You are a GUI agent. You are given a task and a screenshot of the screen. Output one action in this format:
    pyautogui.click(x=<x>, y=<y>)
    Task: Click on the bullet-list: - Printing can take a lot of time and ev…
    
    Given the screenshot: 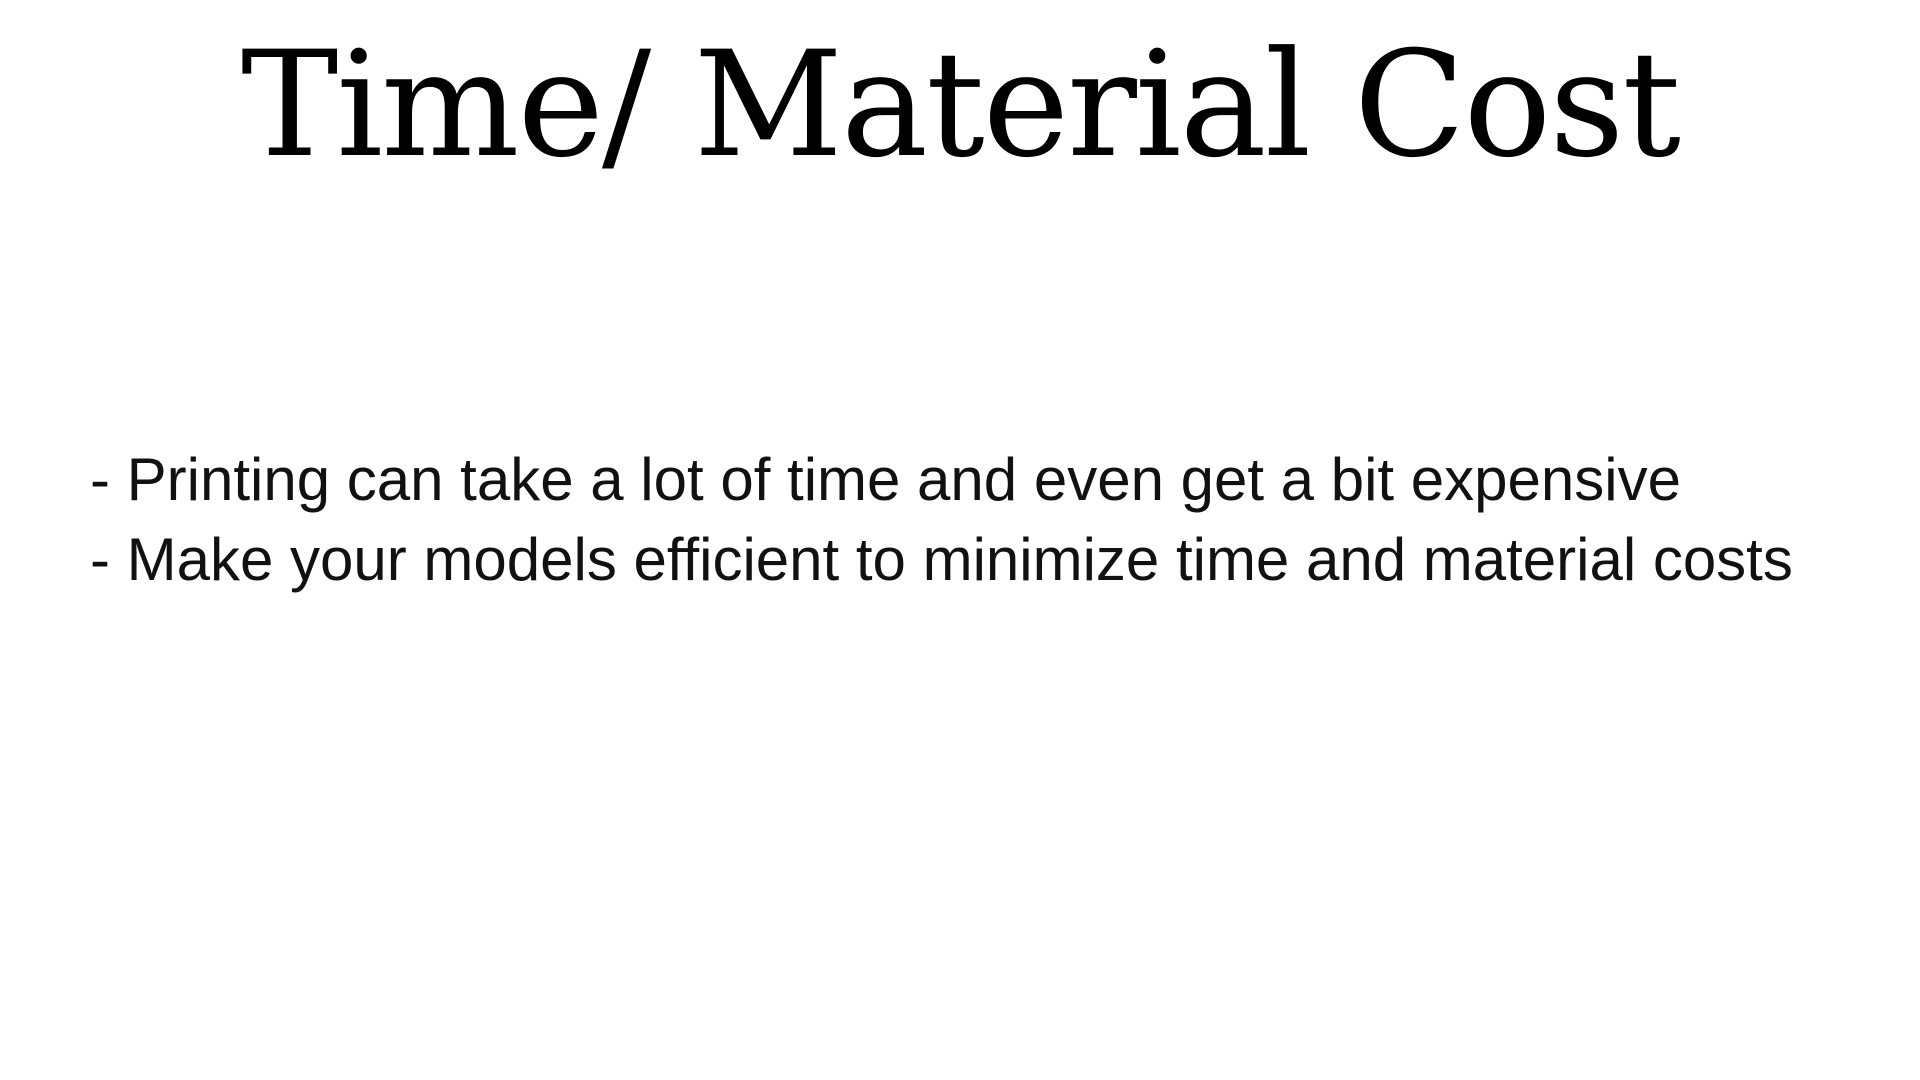 What is the action you would take?
    pyautogui.click(x=980, y=520)
    